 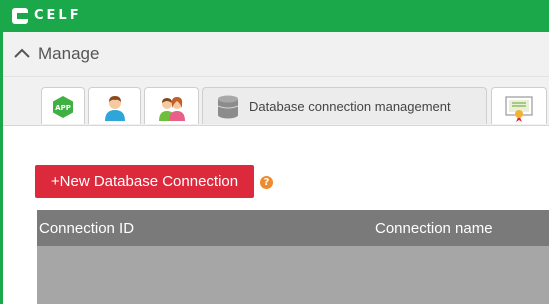 What do you see at coordinates (276, 54) in the screenshot?
I see `manage-header: Manage` at bounding box center [276, 54].